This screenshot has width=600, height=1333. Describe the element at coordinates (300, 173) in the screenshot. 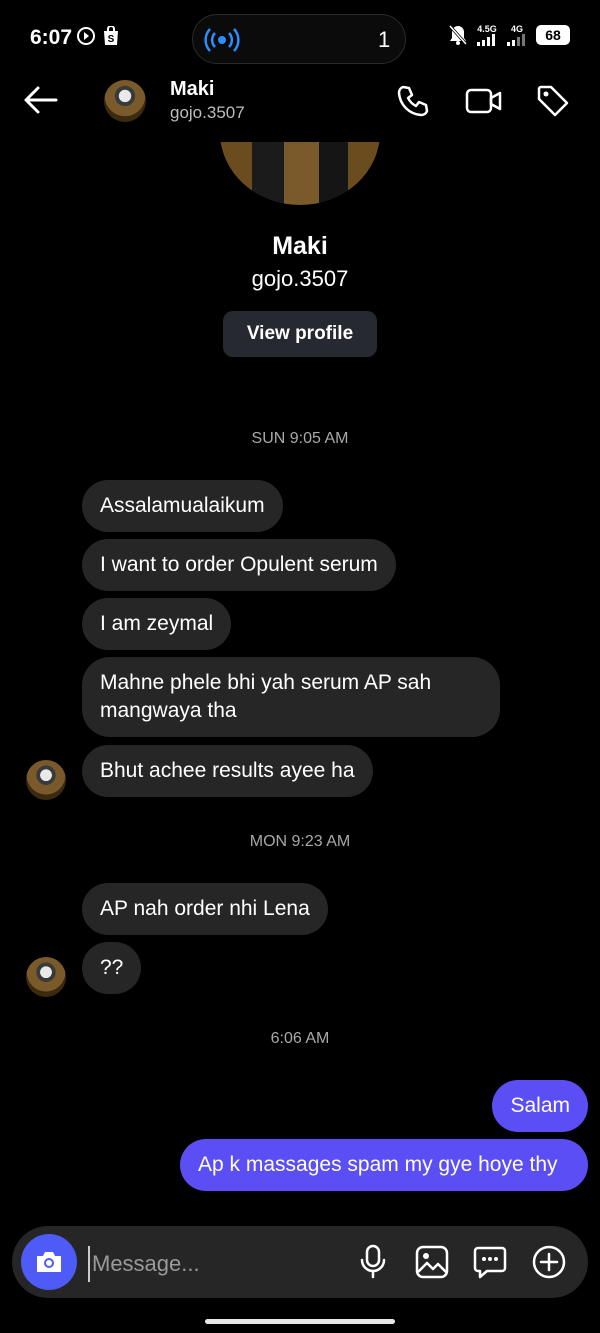

I see `profile-picture` at that location.